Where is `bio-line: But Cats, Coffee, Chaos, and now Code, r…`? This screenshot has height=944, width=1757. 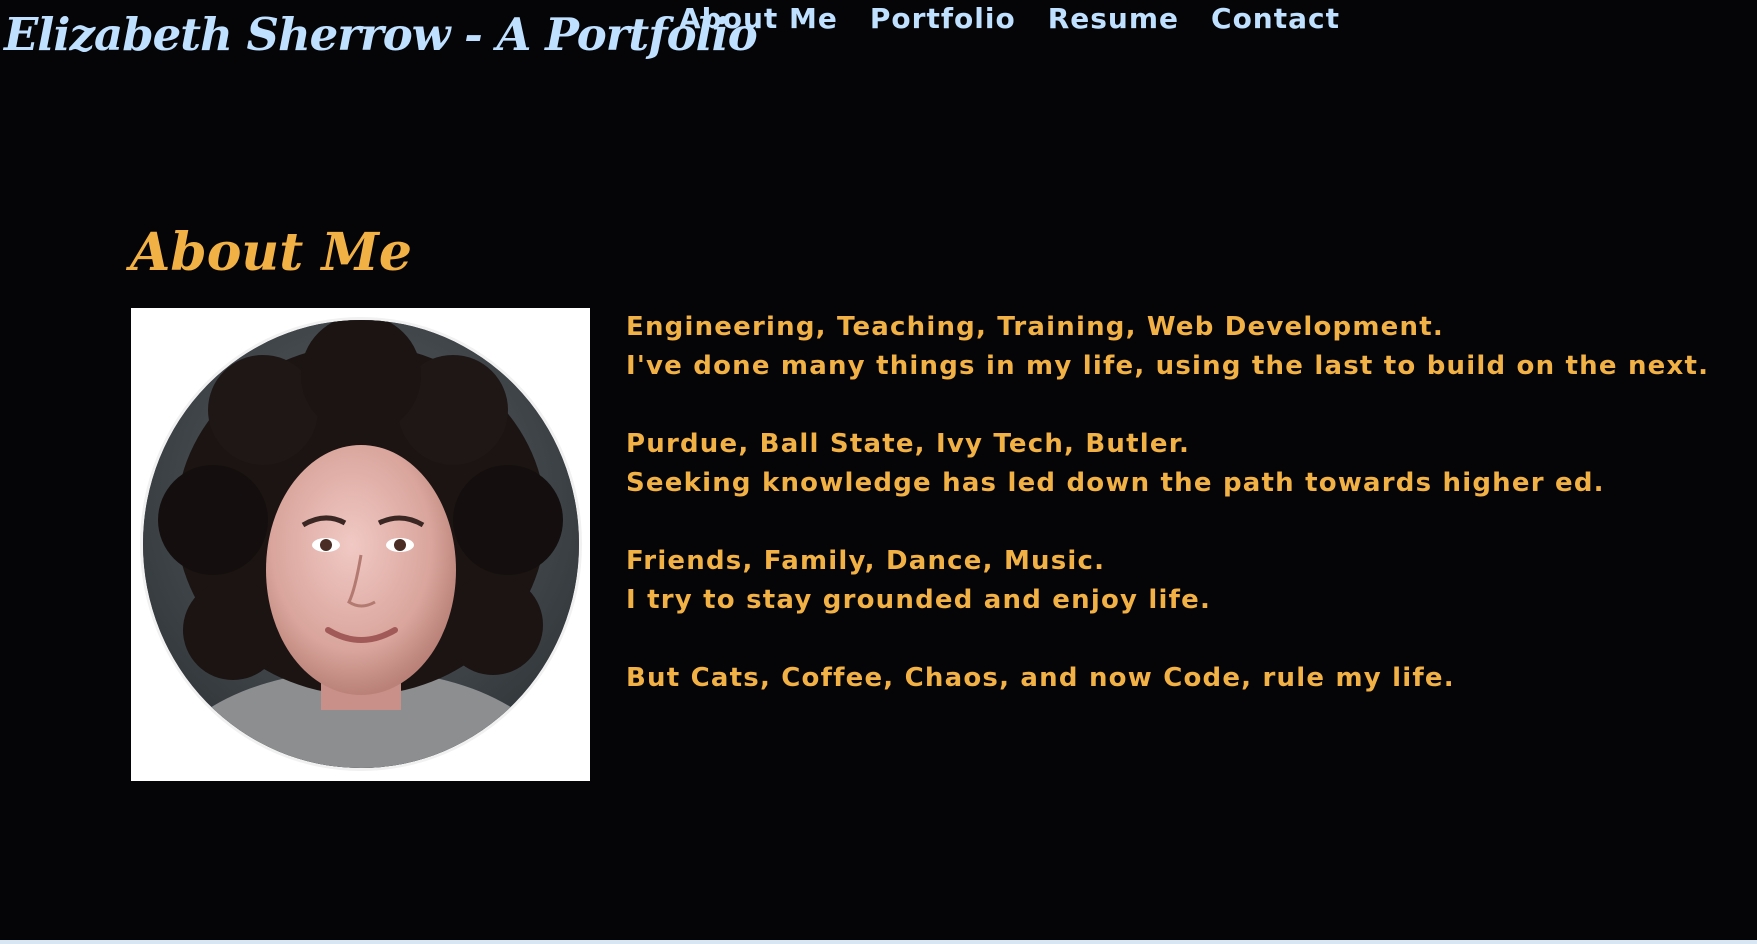
bio-line: But Cats, Coffee, Chaos, and now Code, r… is located at coordinates (1040, 678).